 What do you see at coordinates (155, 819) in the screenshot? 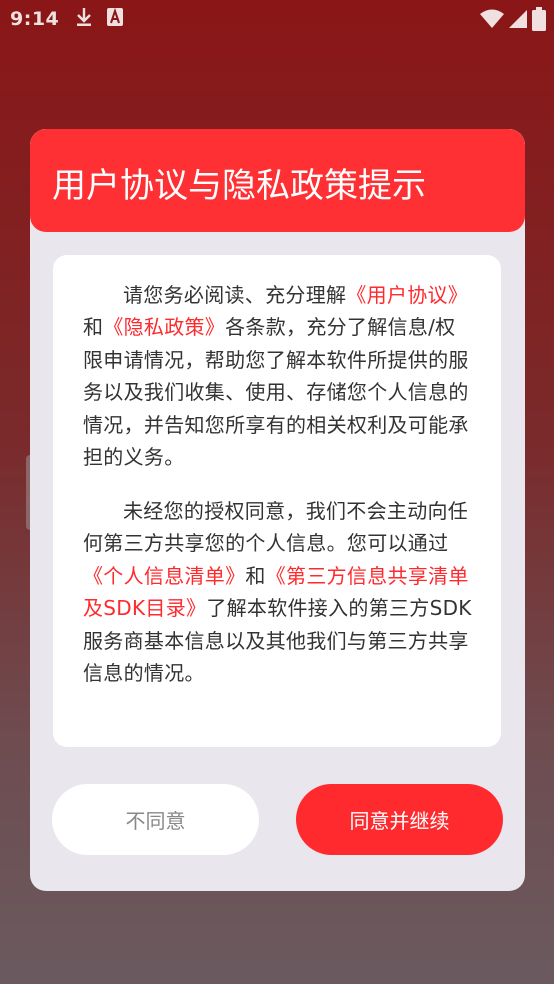
I see `decline-button: 不同意` at bounding box center [155, 819].